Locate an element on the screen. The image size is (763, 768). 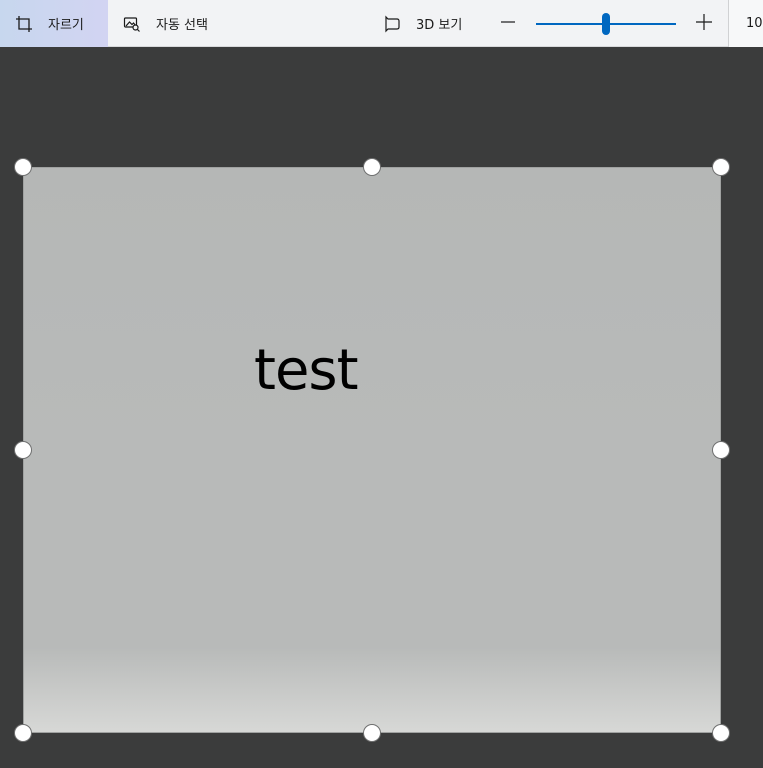
crop-button-label: 자르기 is located at coordinates (66, 25).